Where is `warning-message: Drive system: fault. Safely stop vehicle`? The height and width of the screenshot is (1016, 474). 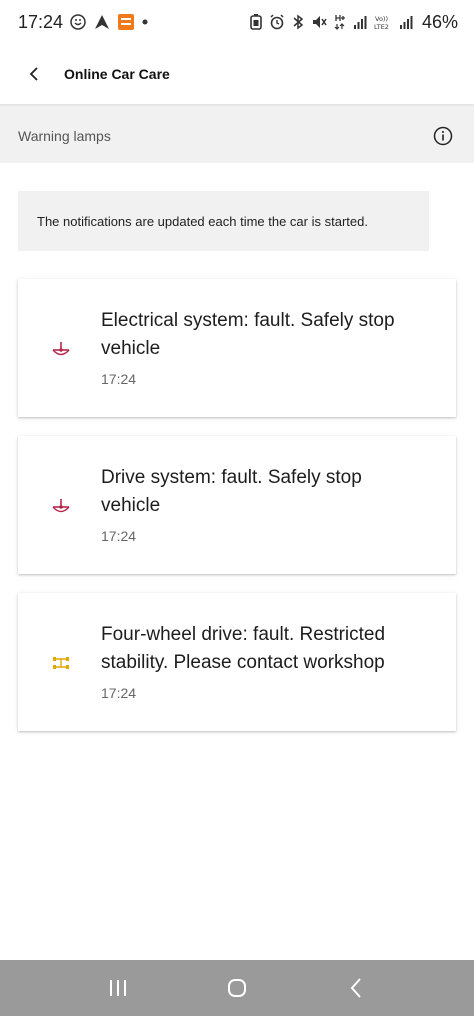
warning-message: Drive system: fault. Safely stop vehicle is located at coordinates (231, 491).